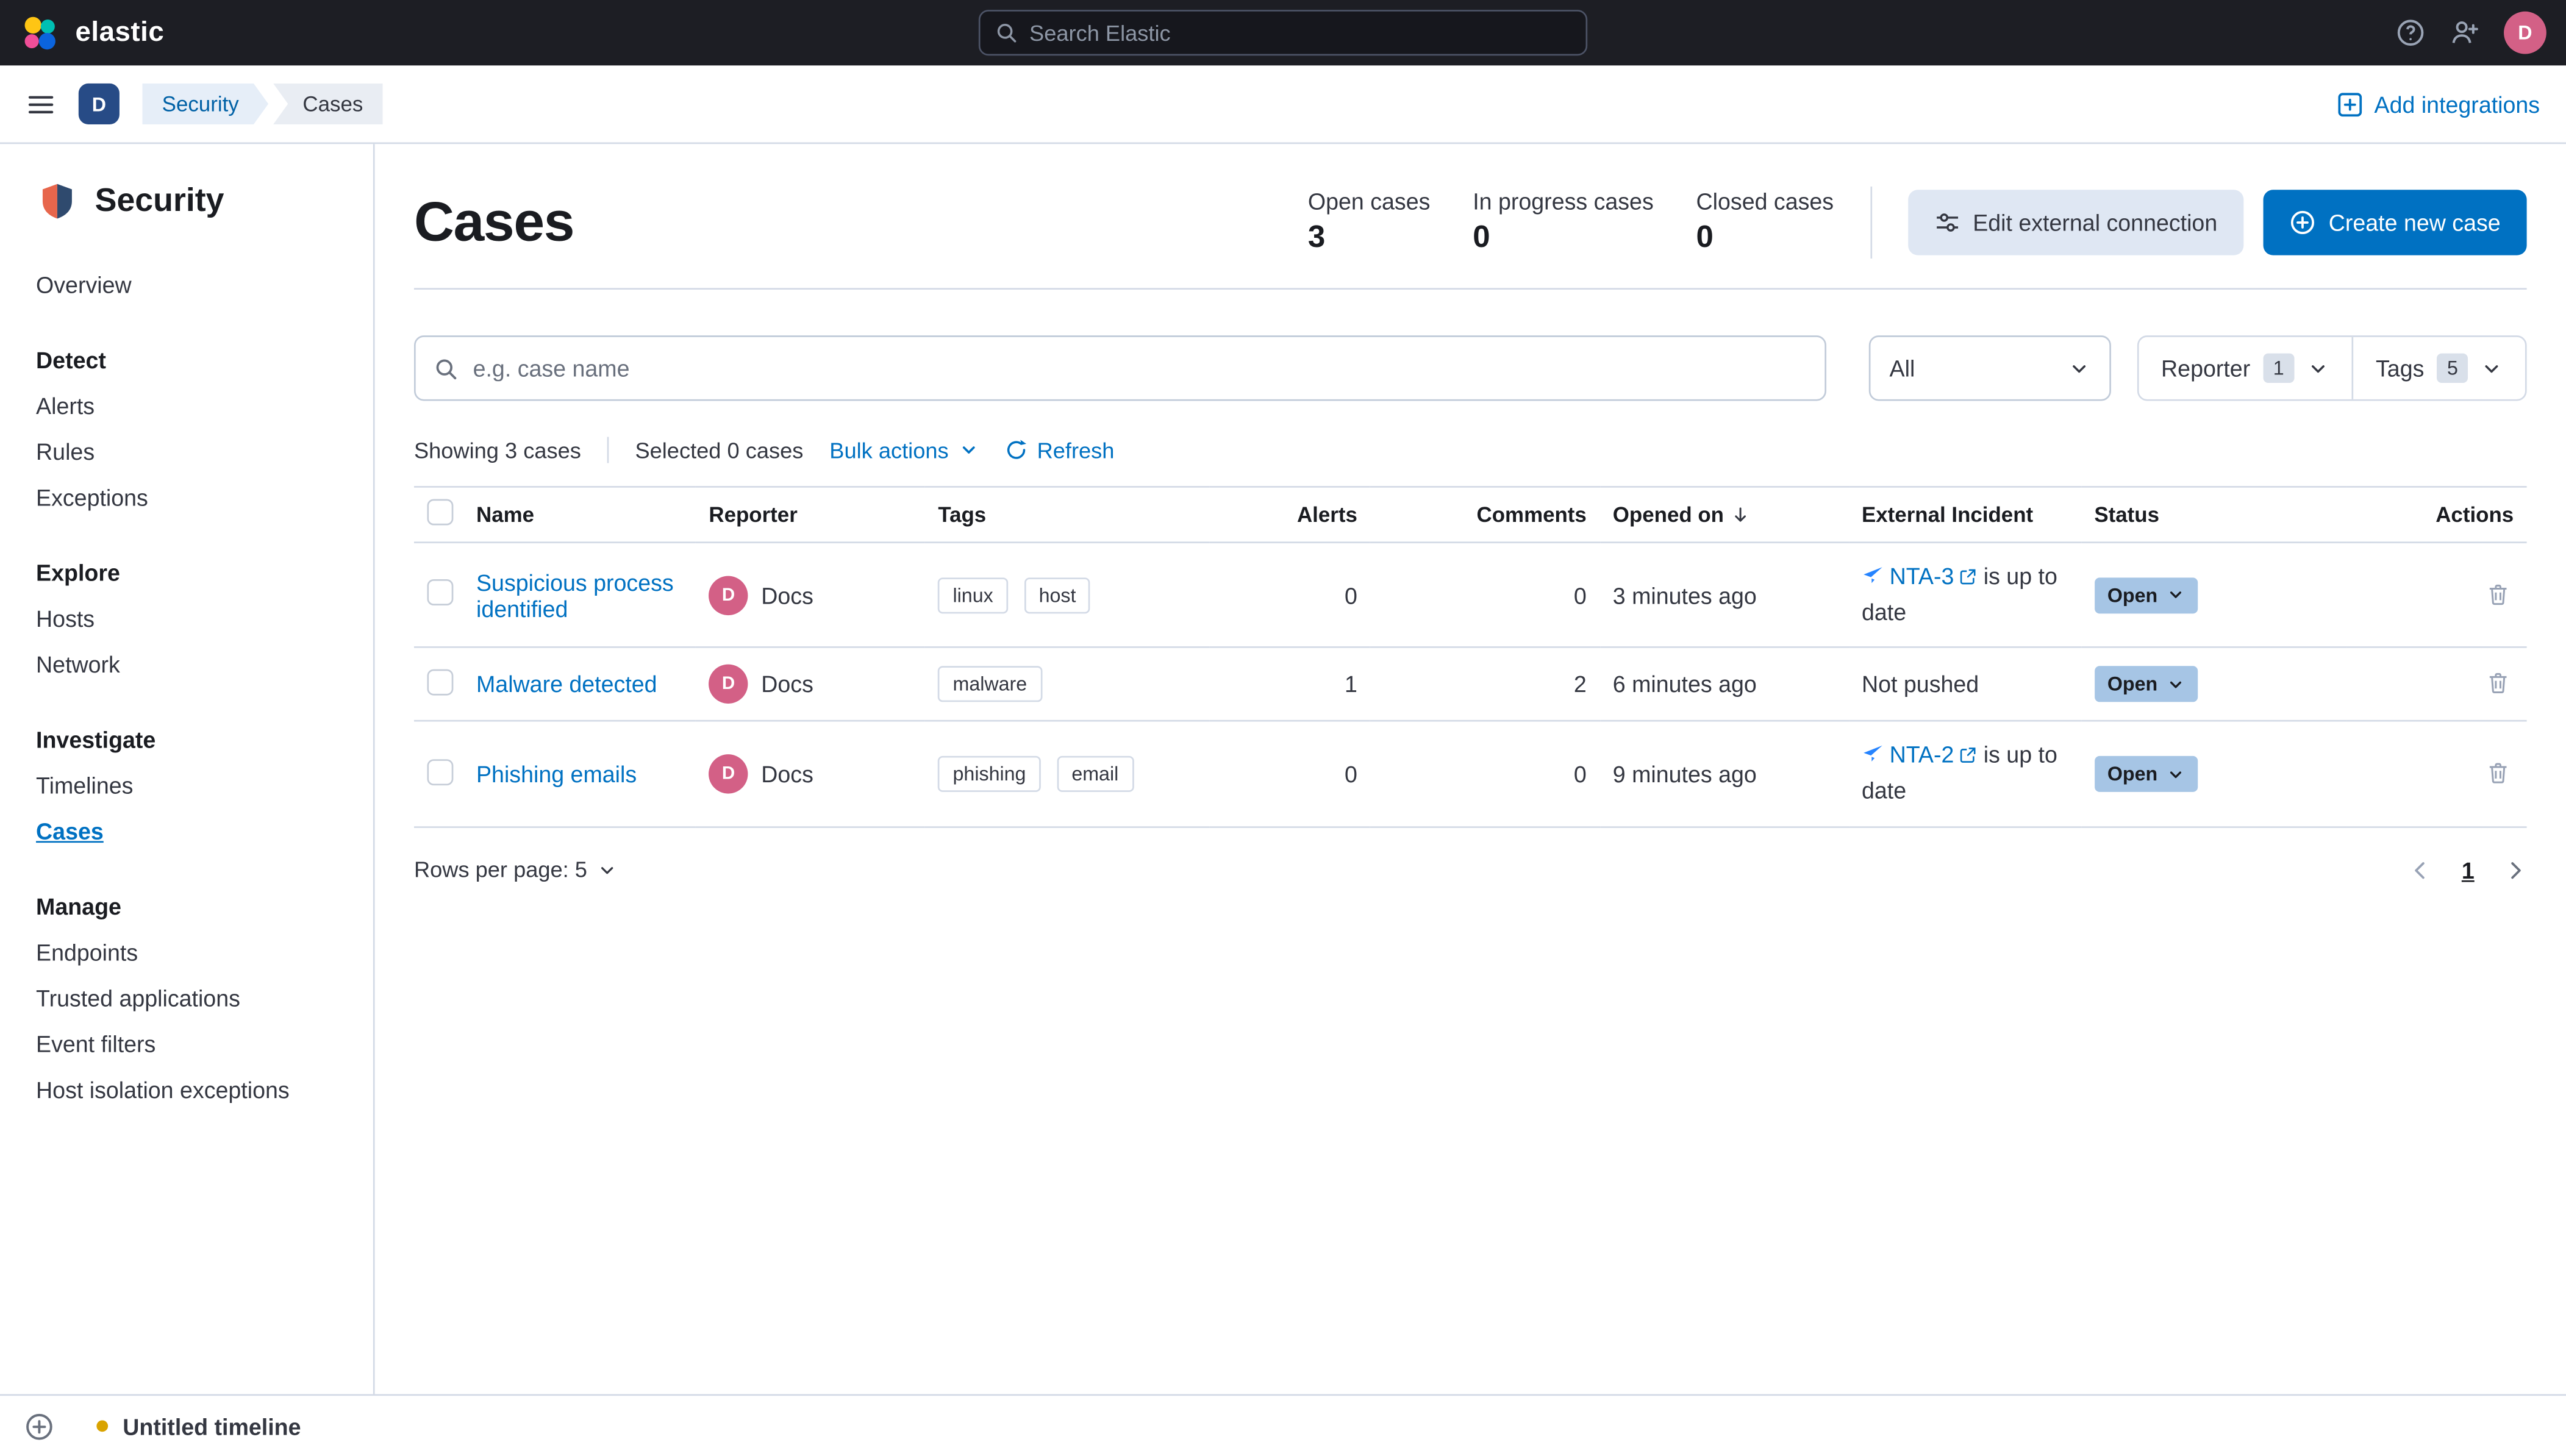 The width and height of the screenshot is (2566, 1456). Describe the element at coordinates (99, 104) in the screenshot. I see `space-badge: D` at that location.